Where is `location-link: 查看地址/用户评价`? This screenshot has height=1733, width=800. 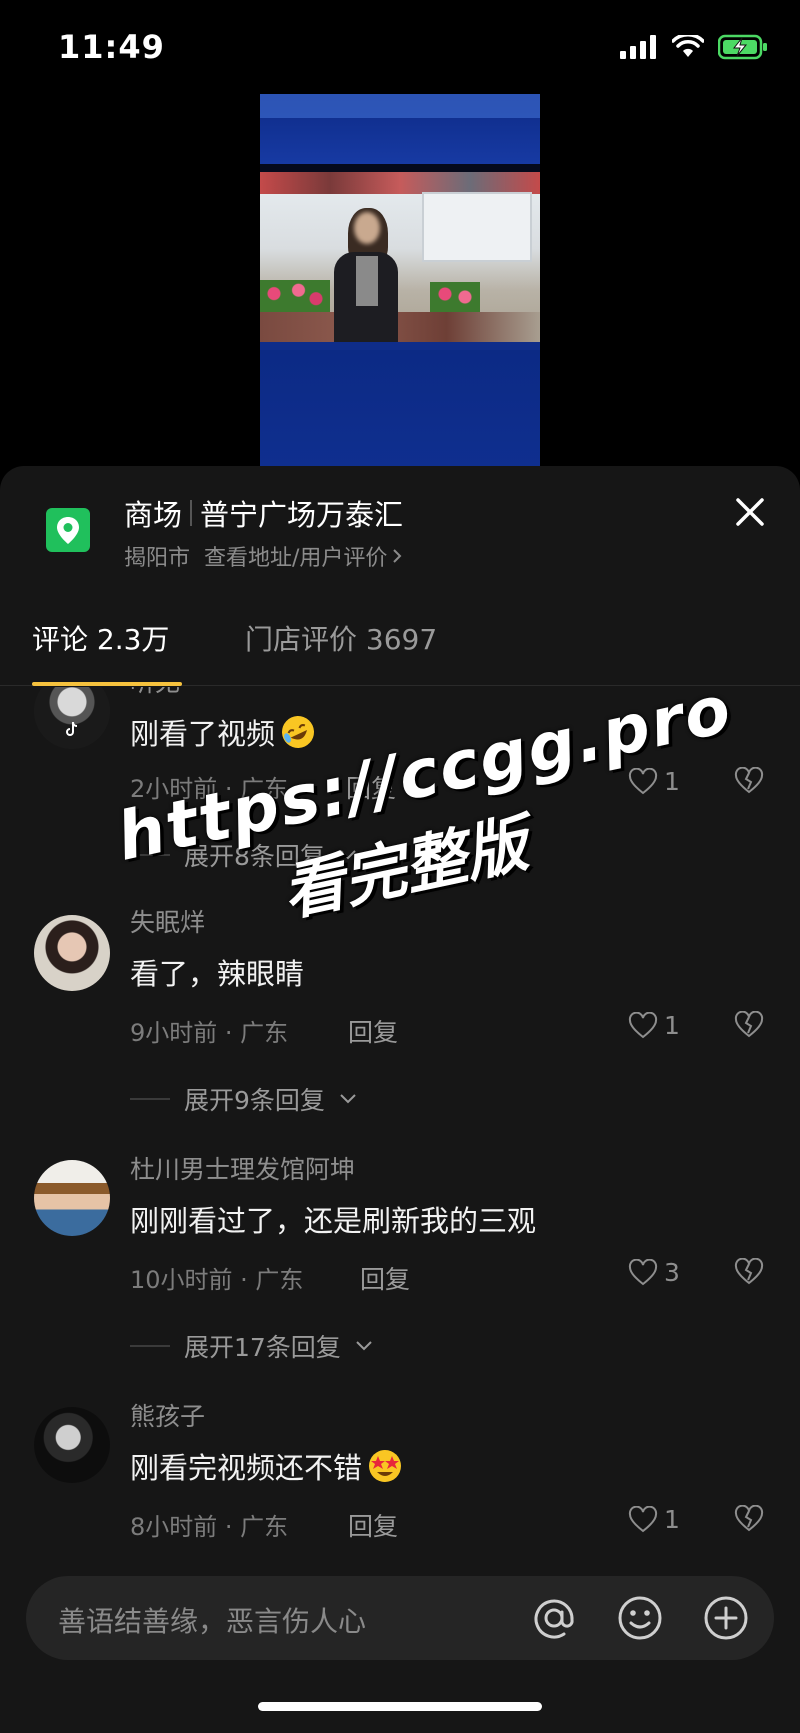 location-link: 查看地址/用户评价 is located at coordinates (303, 556).